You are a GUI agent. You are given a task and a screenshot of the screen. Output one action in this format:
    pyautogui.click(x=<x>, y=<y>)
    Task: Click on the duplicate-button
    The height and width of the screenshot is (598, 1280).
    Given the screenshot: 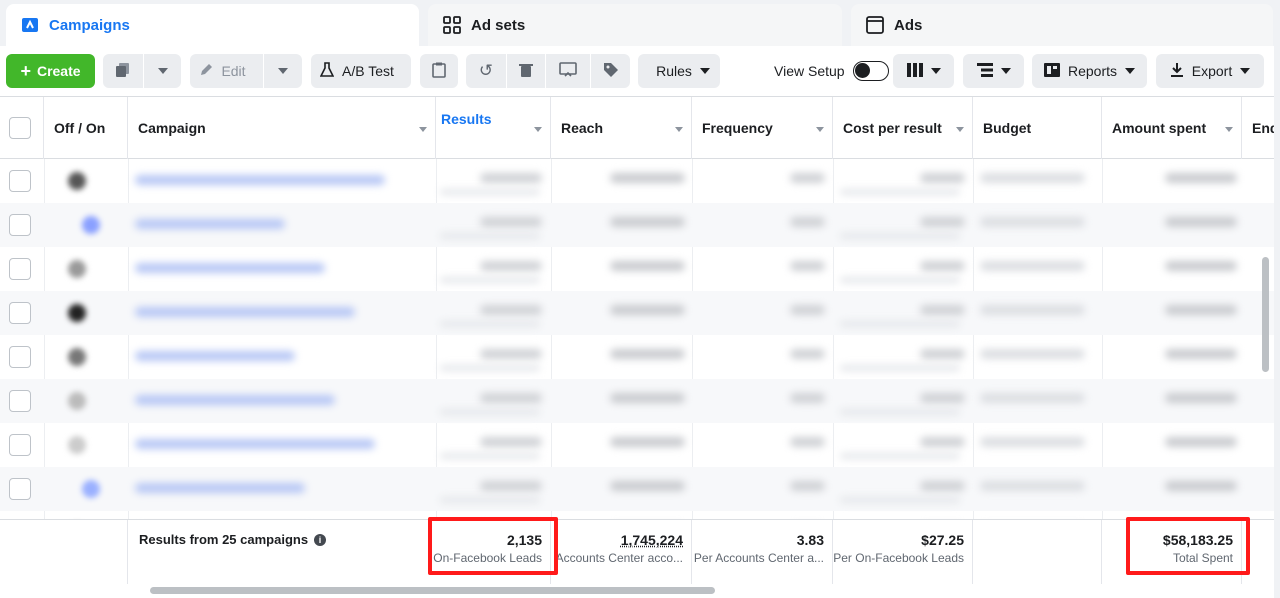 What is the action you would take?
    pyautogui.click(x=123, y=71)
    